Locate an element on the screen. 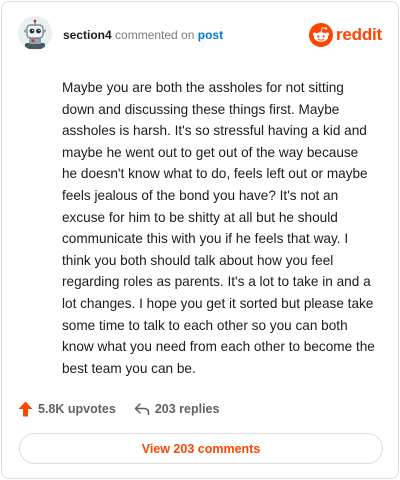  post-link: post is located at coordinates (210, 35).